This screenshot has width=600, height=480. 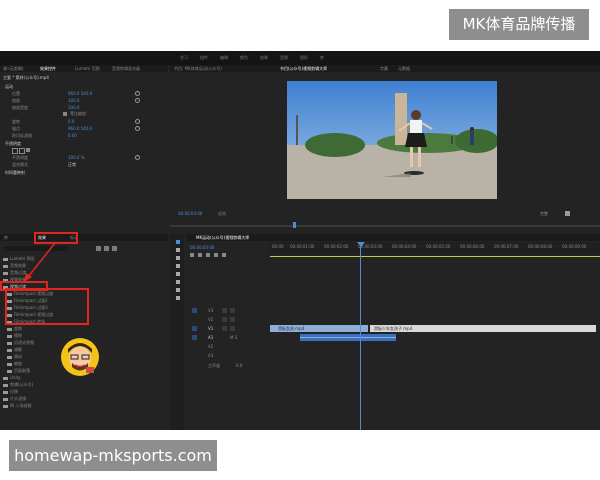 What do you see at coordinates (16, 93) in the screenshot?
I see `prop-label: 位置` at bounding box center [16, 93].